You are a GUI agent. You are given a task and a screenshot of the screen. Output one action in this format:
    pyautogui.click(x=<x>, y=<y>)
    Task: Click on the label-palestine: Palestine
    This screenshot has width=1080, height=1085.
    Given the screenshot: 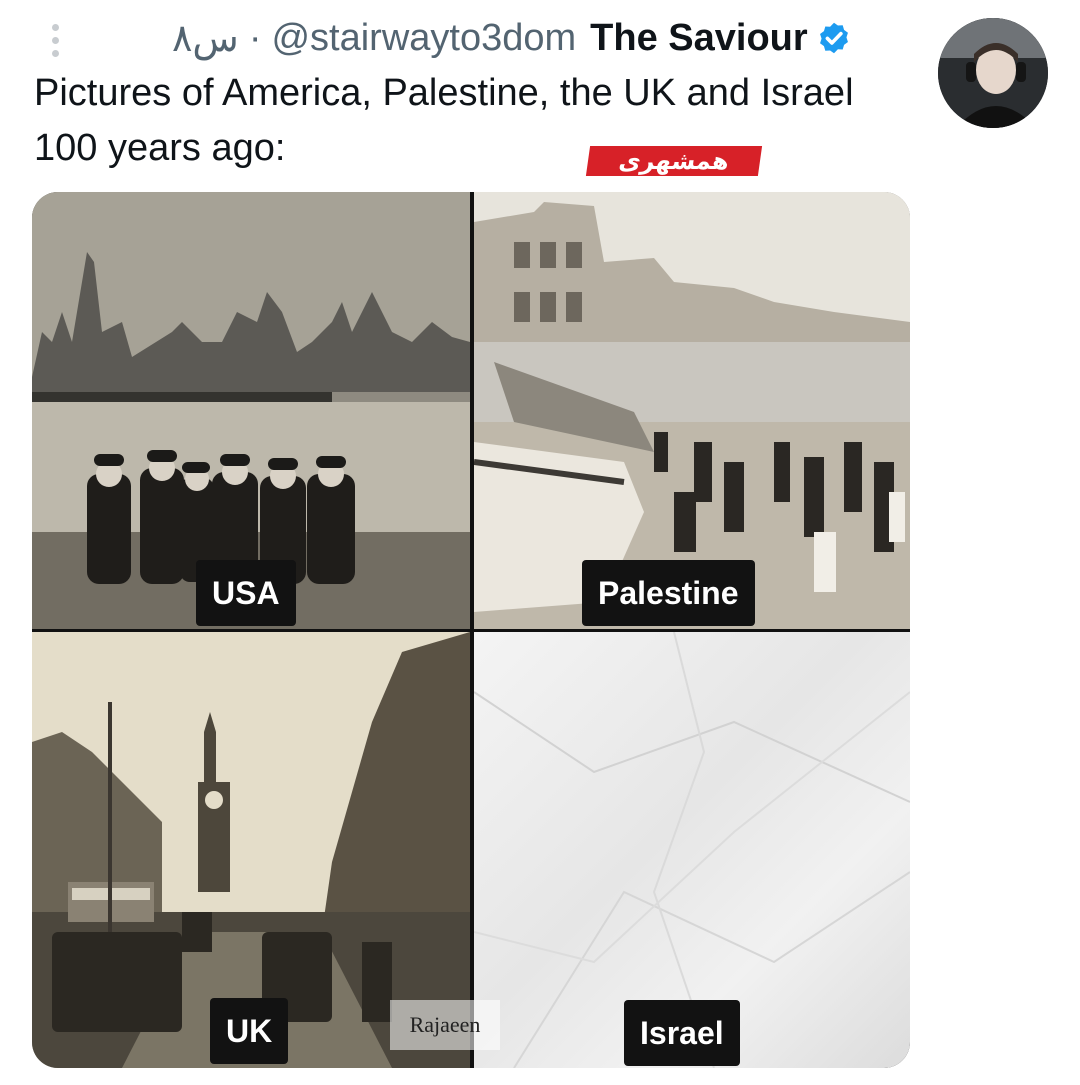 What is the action you would take?
    pyautogui.click(x=668, y=593)
    